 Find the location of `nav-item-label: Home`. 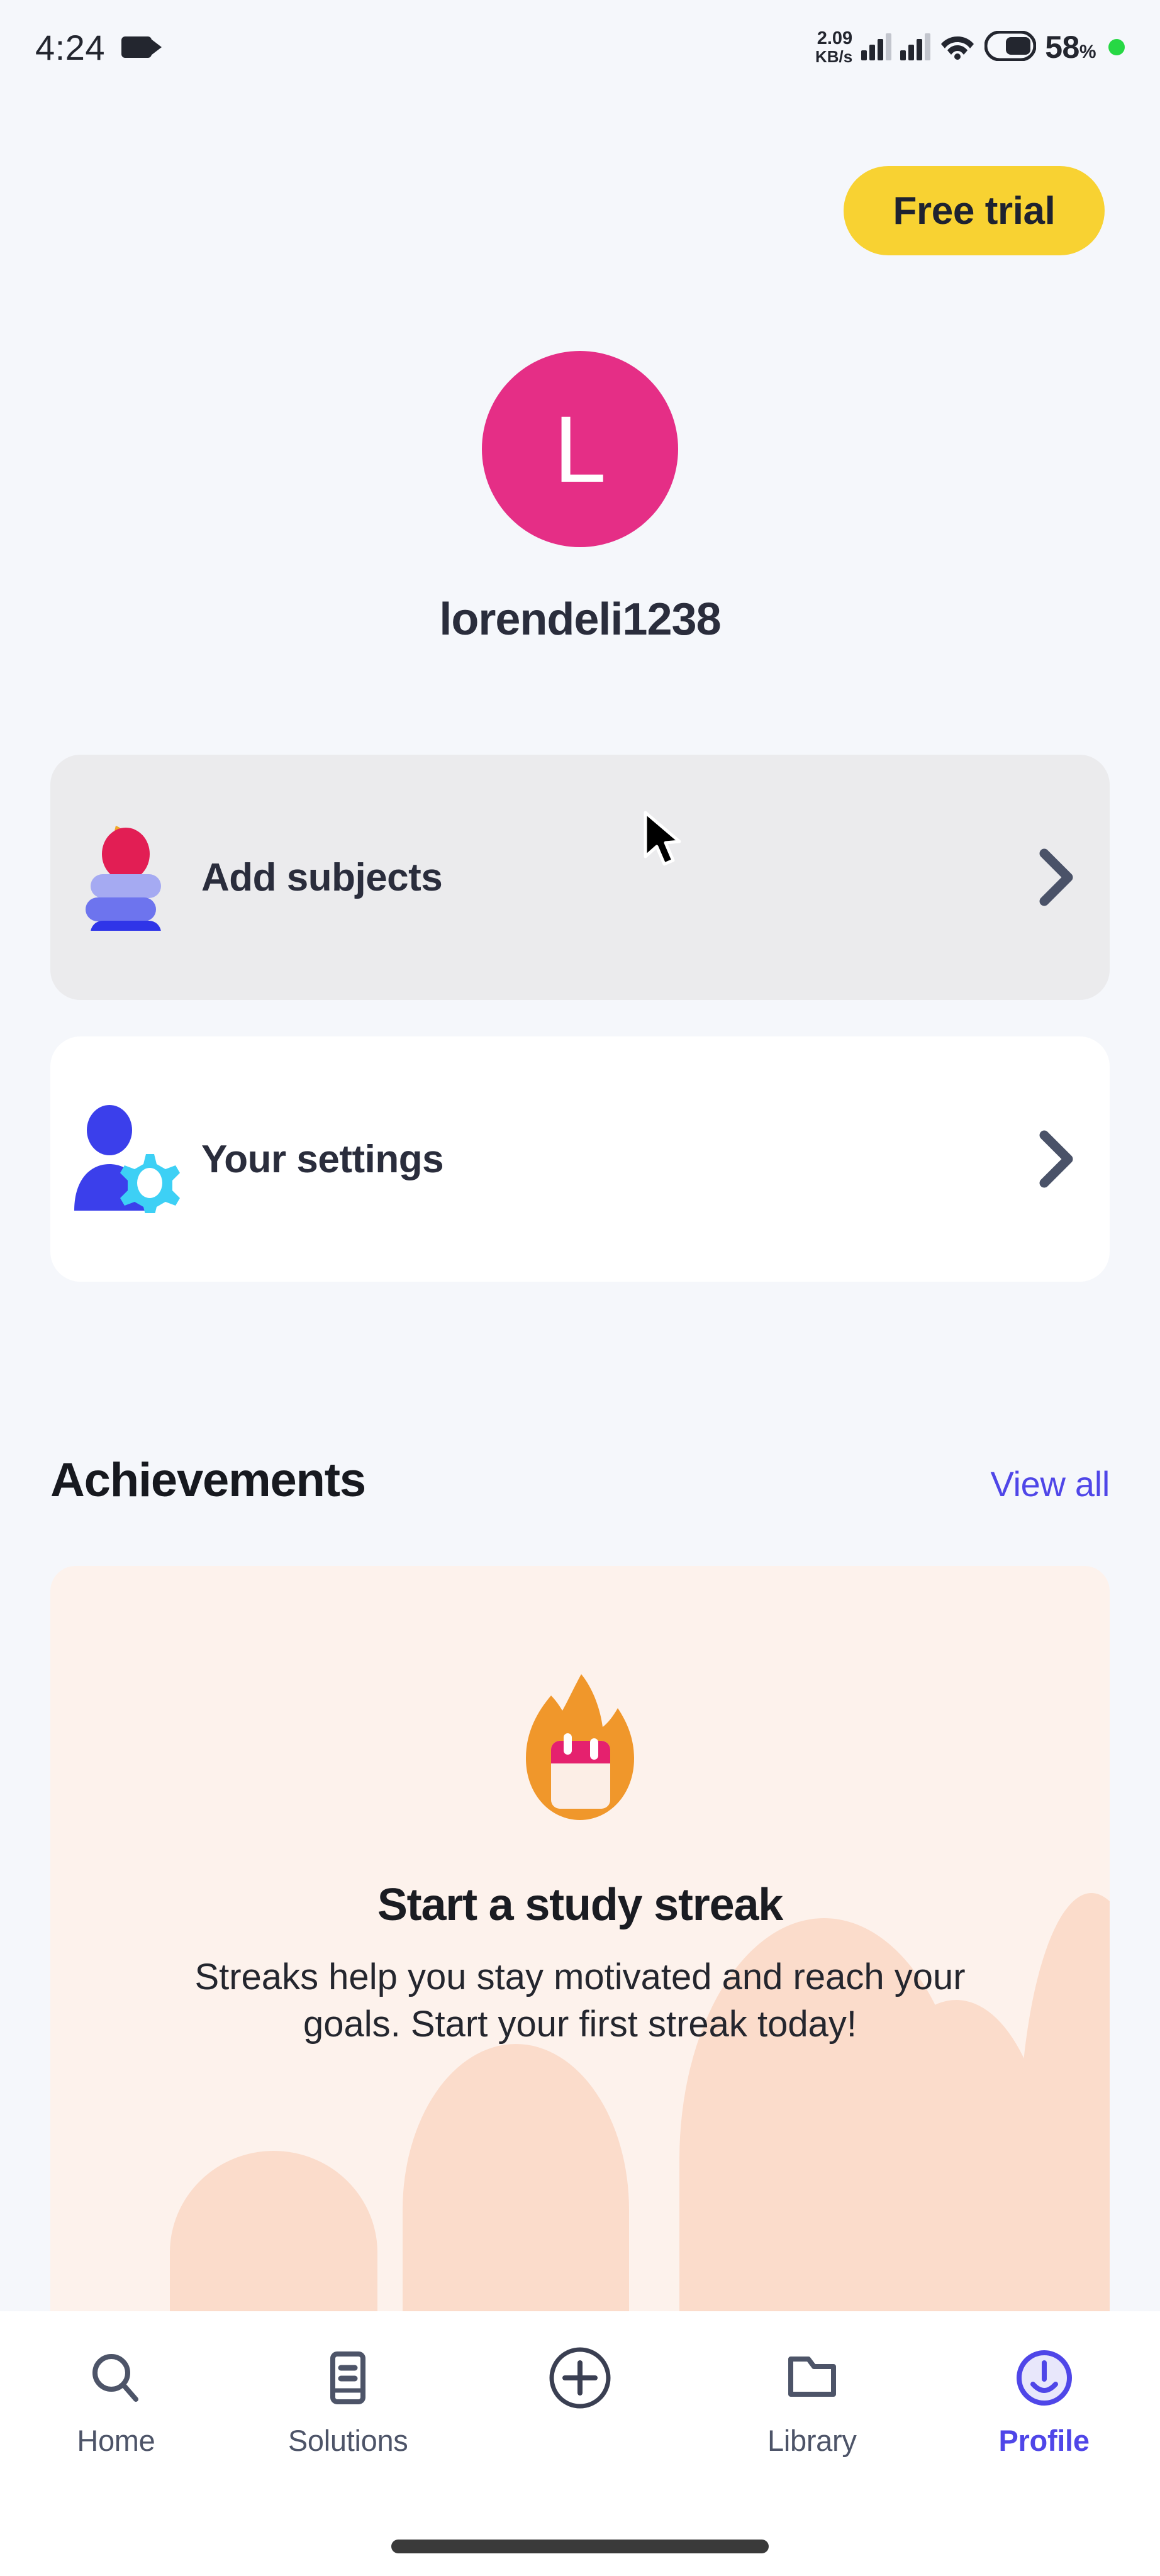

nav-item-label: Home is located at coordinates (116, 2440).